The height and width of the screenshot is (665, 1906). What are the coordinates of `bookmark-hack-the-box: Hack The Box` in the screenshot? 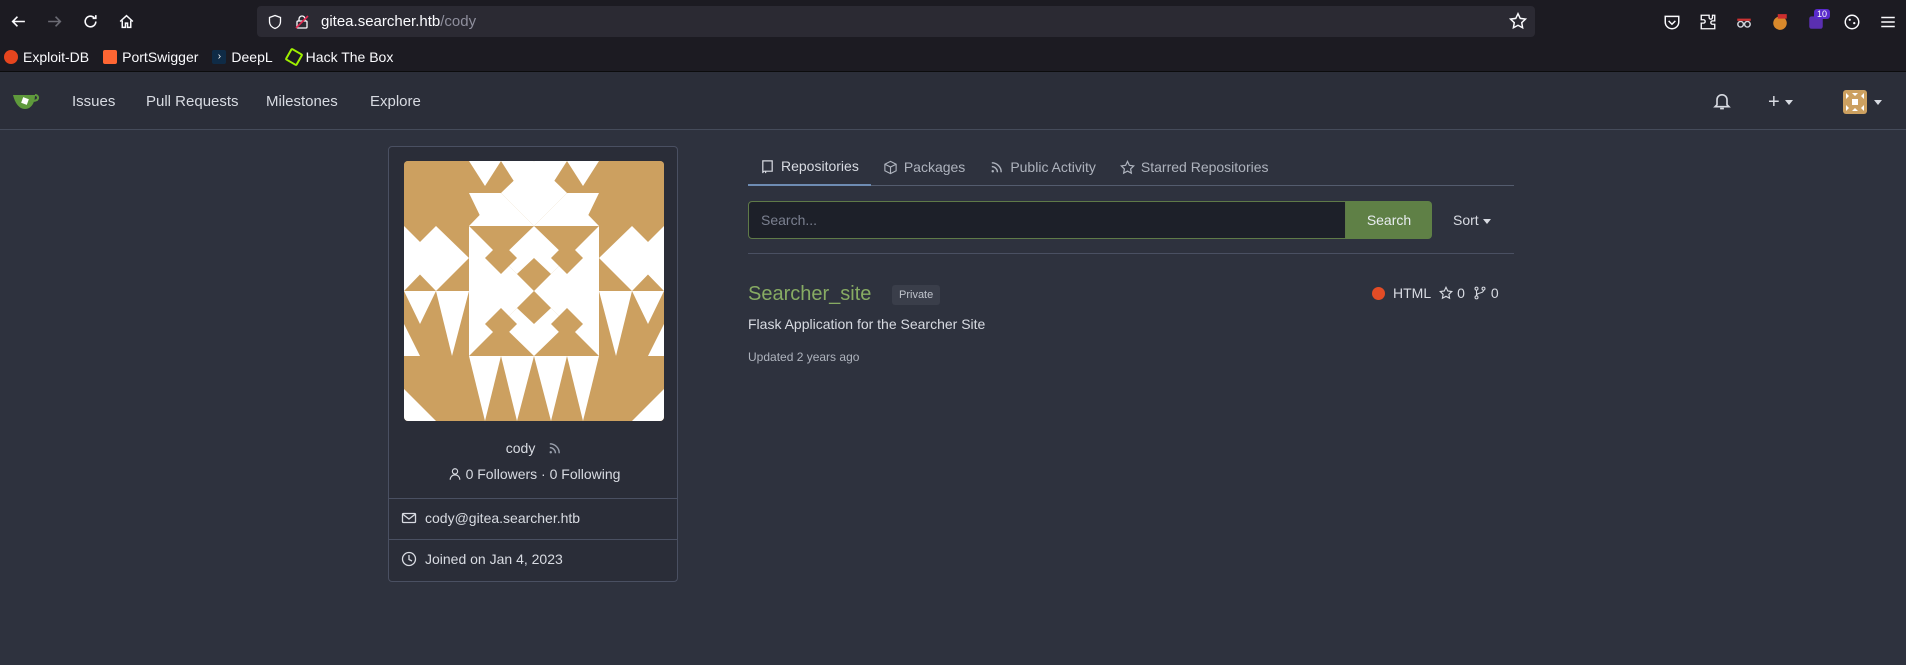 It's located at (339, 57).